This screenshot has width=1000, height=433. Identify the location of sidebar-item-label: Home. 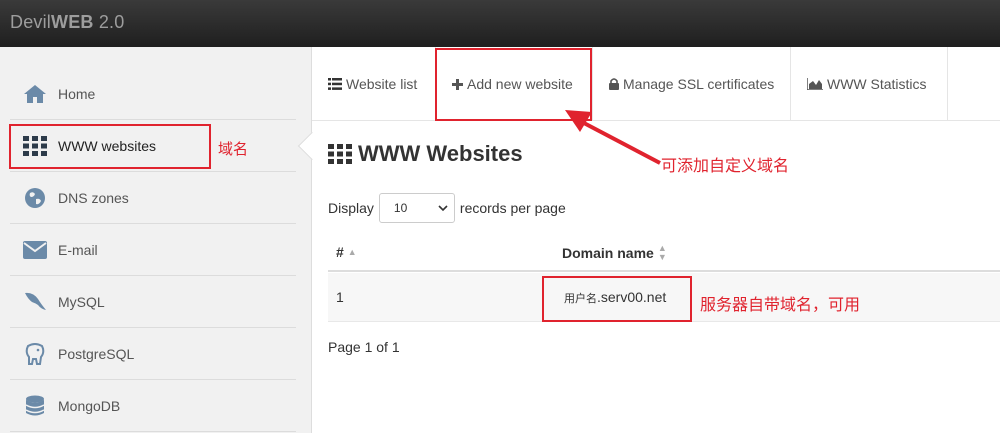
(77, 94).